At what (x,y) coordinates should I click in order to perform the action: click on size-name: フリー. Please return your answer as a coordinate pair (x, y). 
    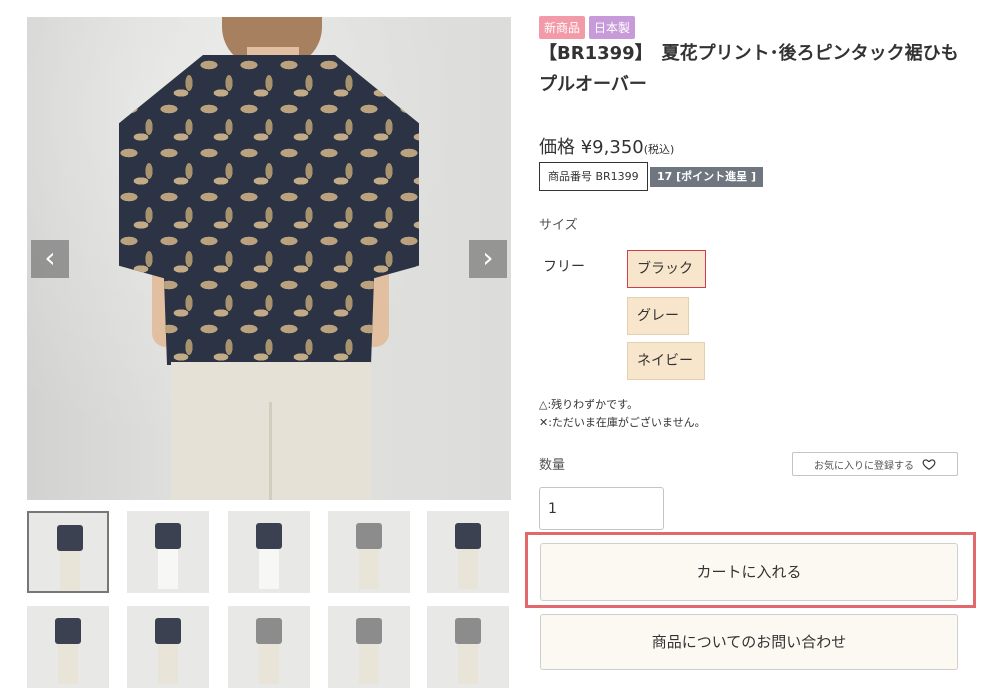
    Looking at the image, I should click on (564, 267).